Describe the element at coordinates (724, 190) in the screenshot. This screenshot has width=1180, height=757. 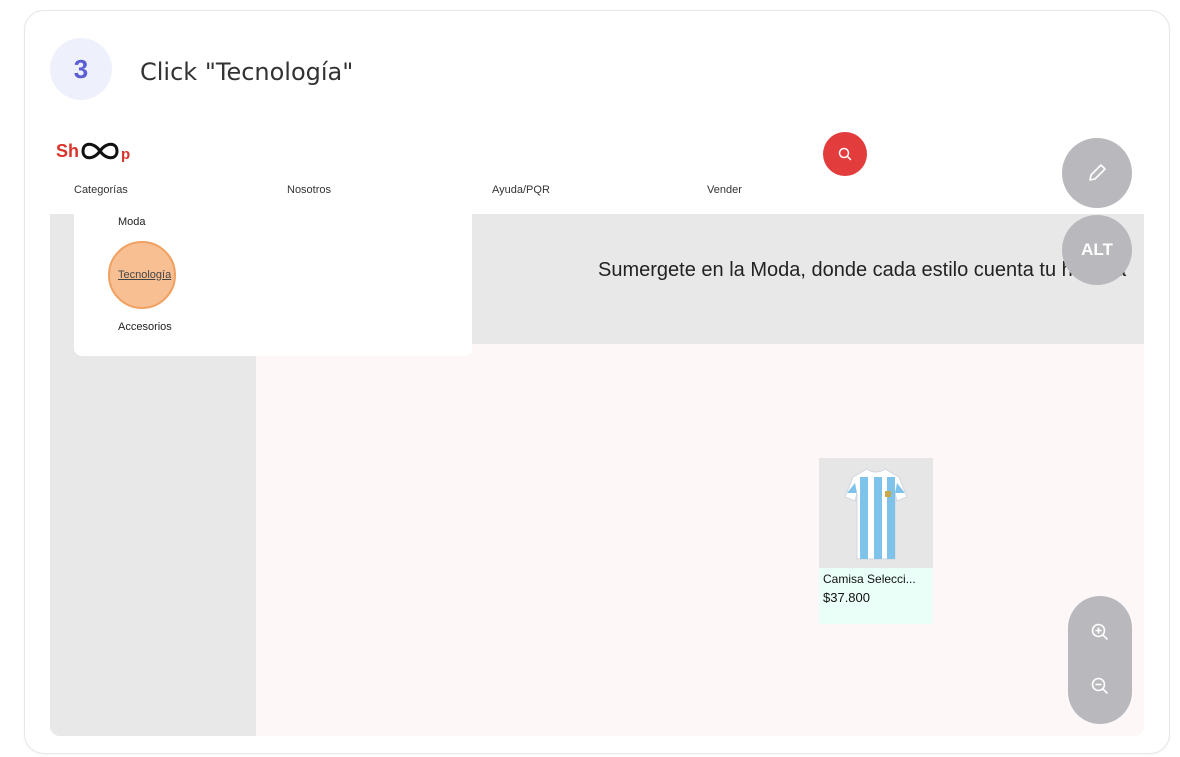
I see `nav-item-vender: Vender` at that location.